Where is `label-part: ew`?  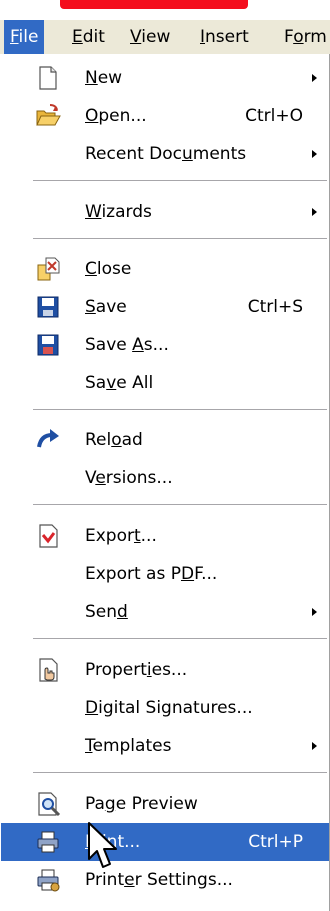
label-part: ew is located at coordinates (110, 78).